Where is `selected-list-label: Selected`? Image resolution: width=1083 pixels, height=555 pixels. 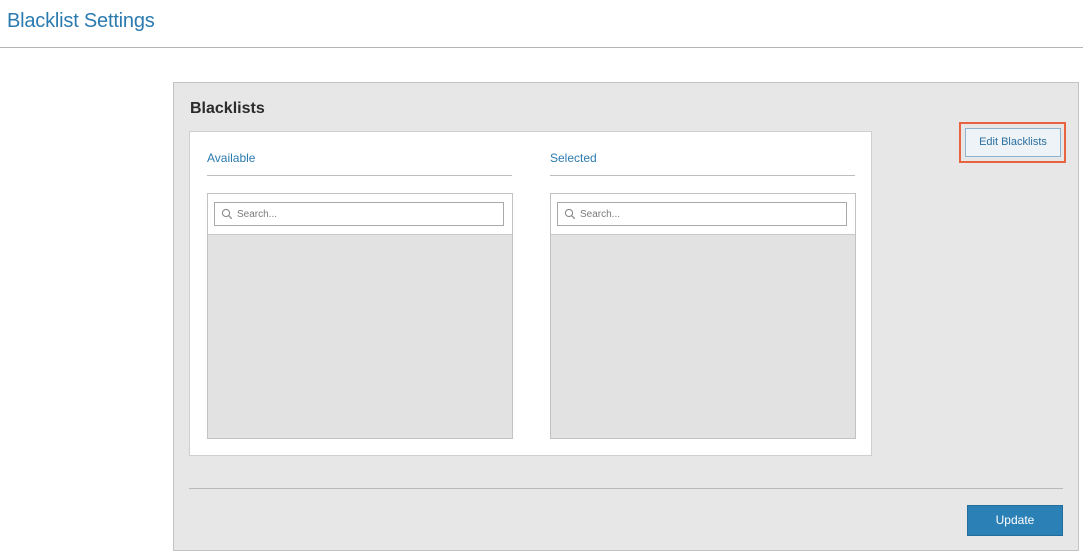
selected-list-label: Selected is located at coordinates (573, 158).